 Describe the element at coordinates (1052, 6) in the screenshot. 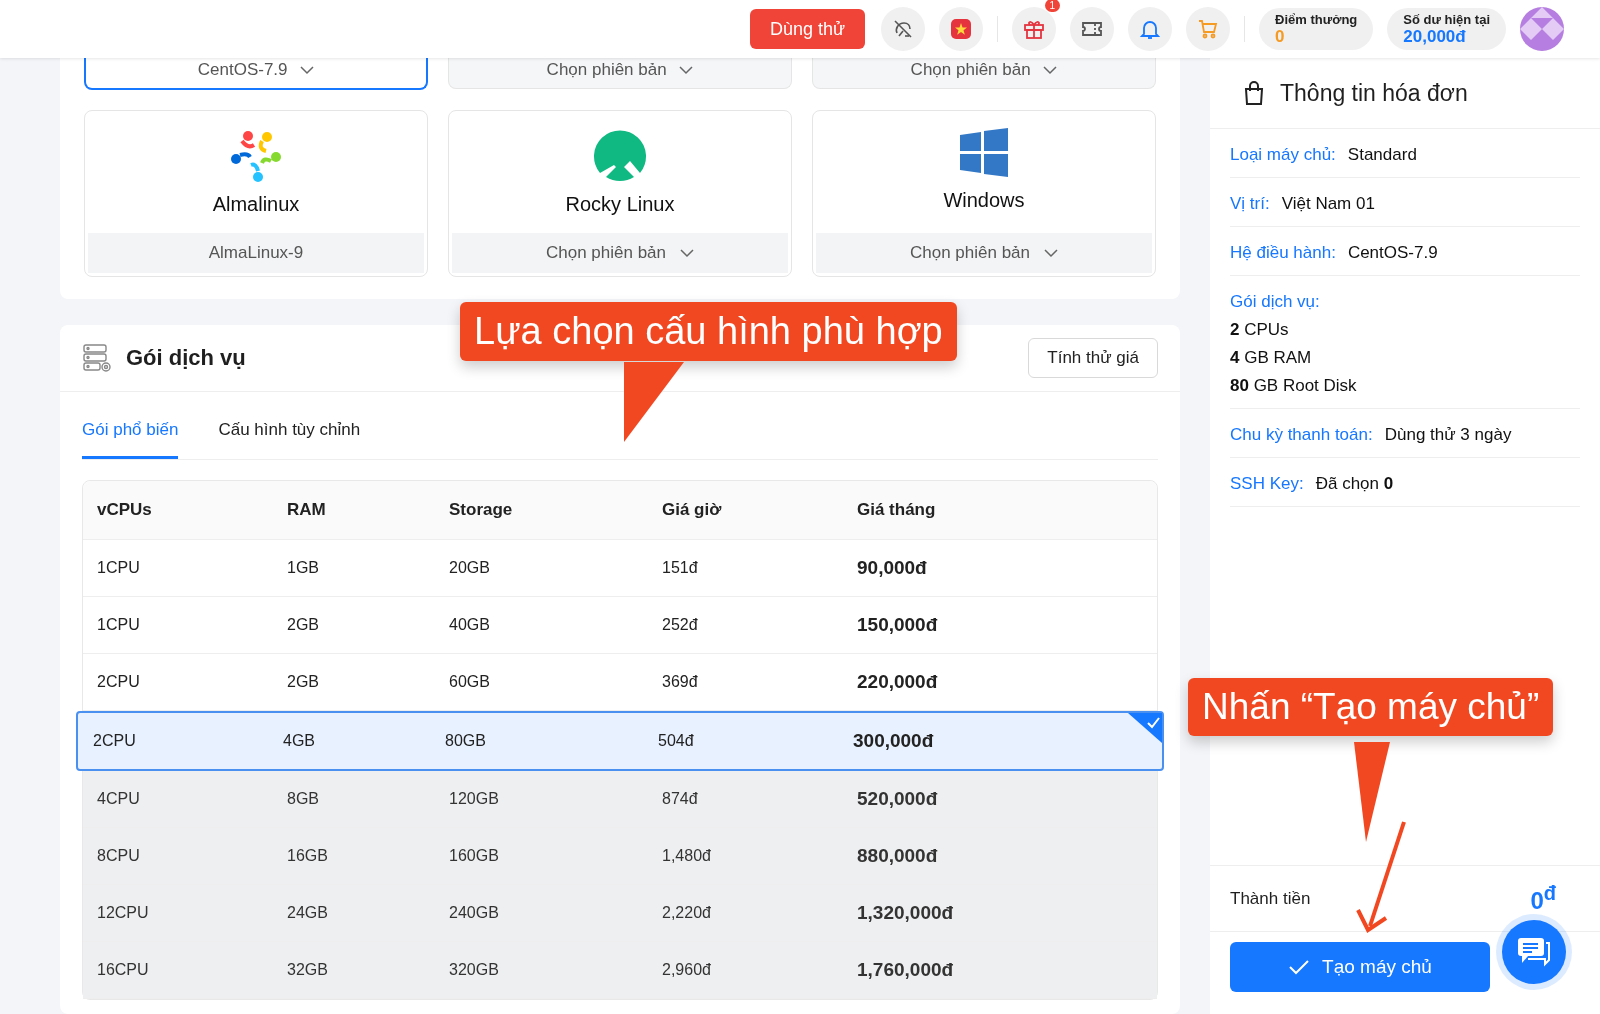

I see `notification-badge: 1` at that location.